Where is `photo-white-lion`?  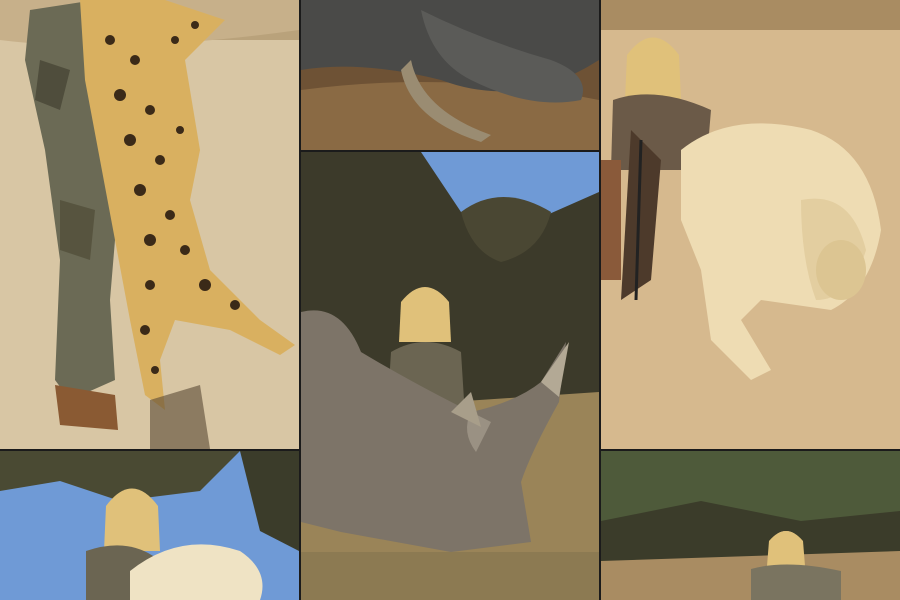 photo-white-lion is located at coordinates (149, 525).